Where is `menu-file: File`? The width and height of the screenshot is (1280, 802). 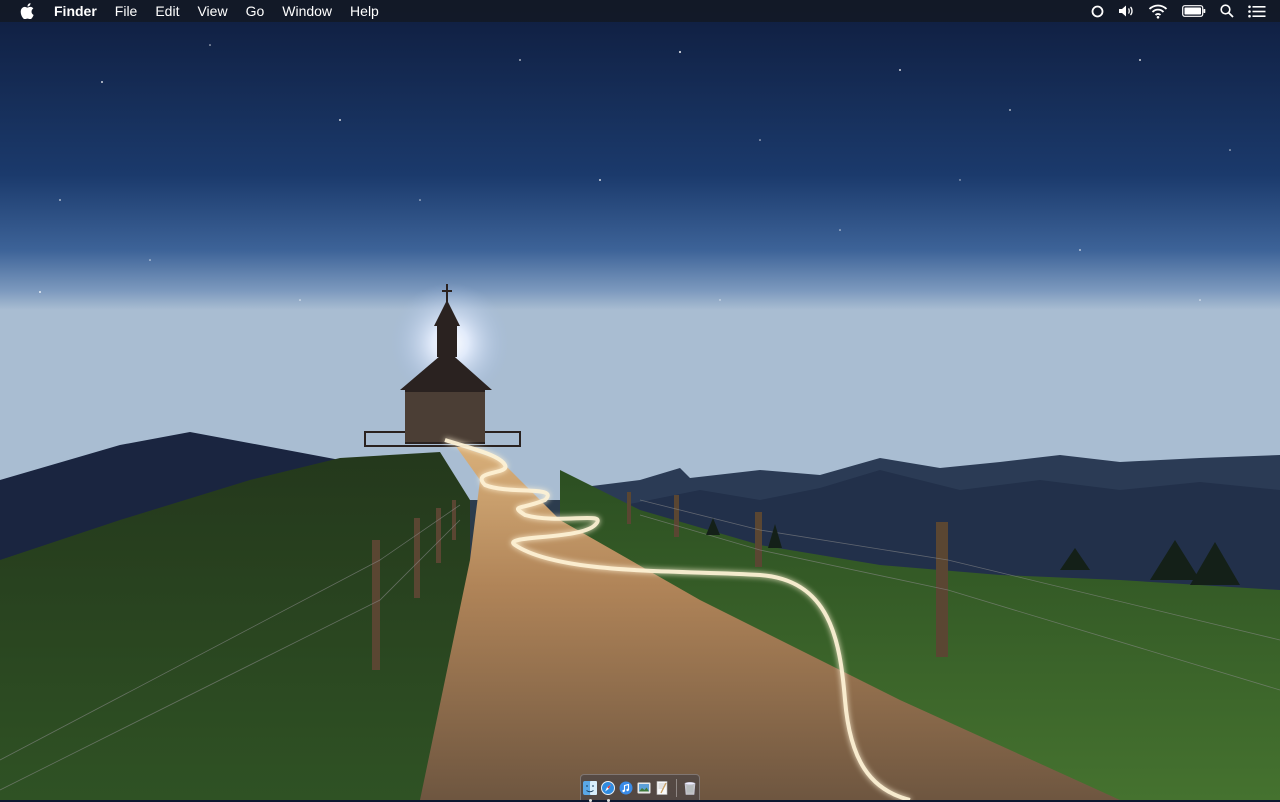
menu-file: File is located at coordinates (126, 11).